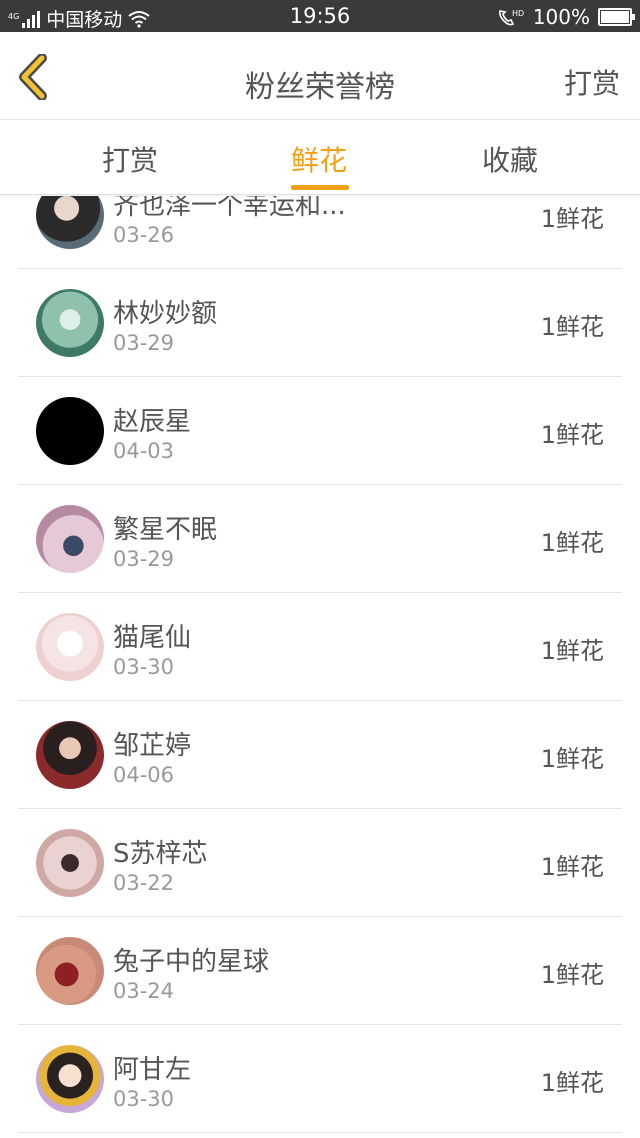 This screenshot has height=1138, width=640. I want to click on fan-name: 邹芷婷, so click(152, 746).